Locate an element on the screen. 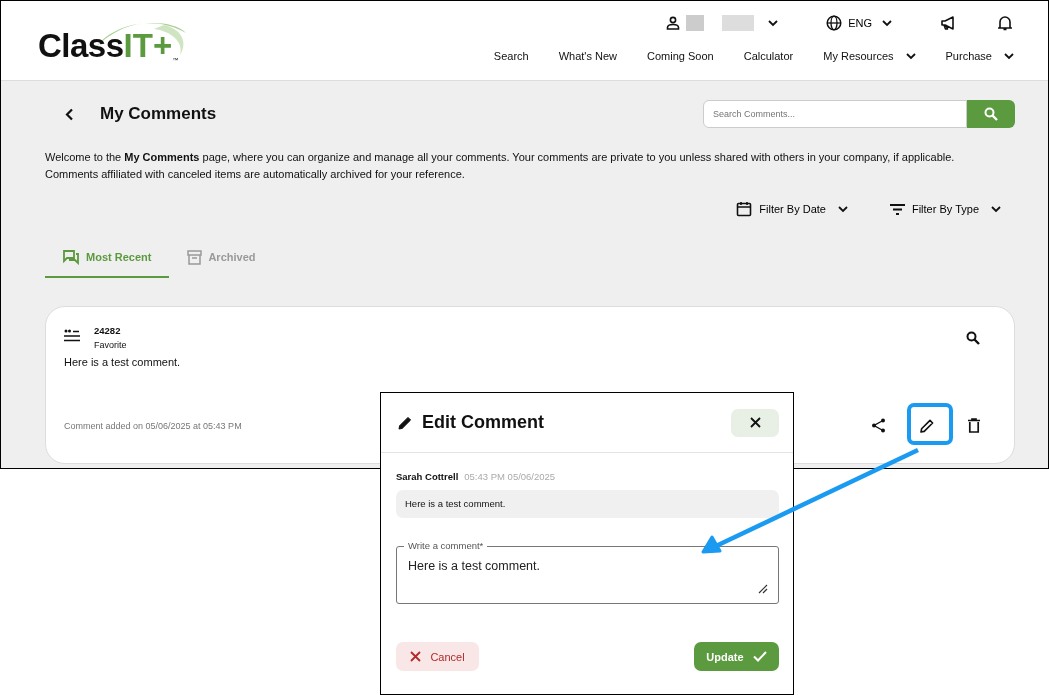 The image size is (1049, 695). nav-link: Purchase is located at coordinates (979, 56).